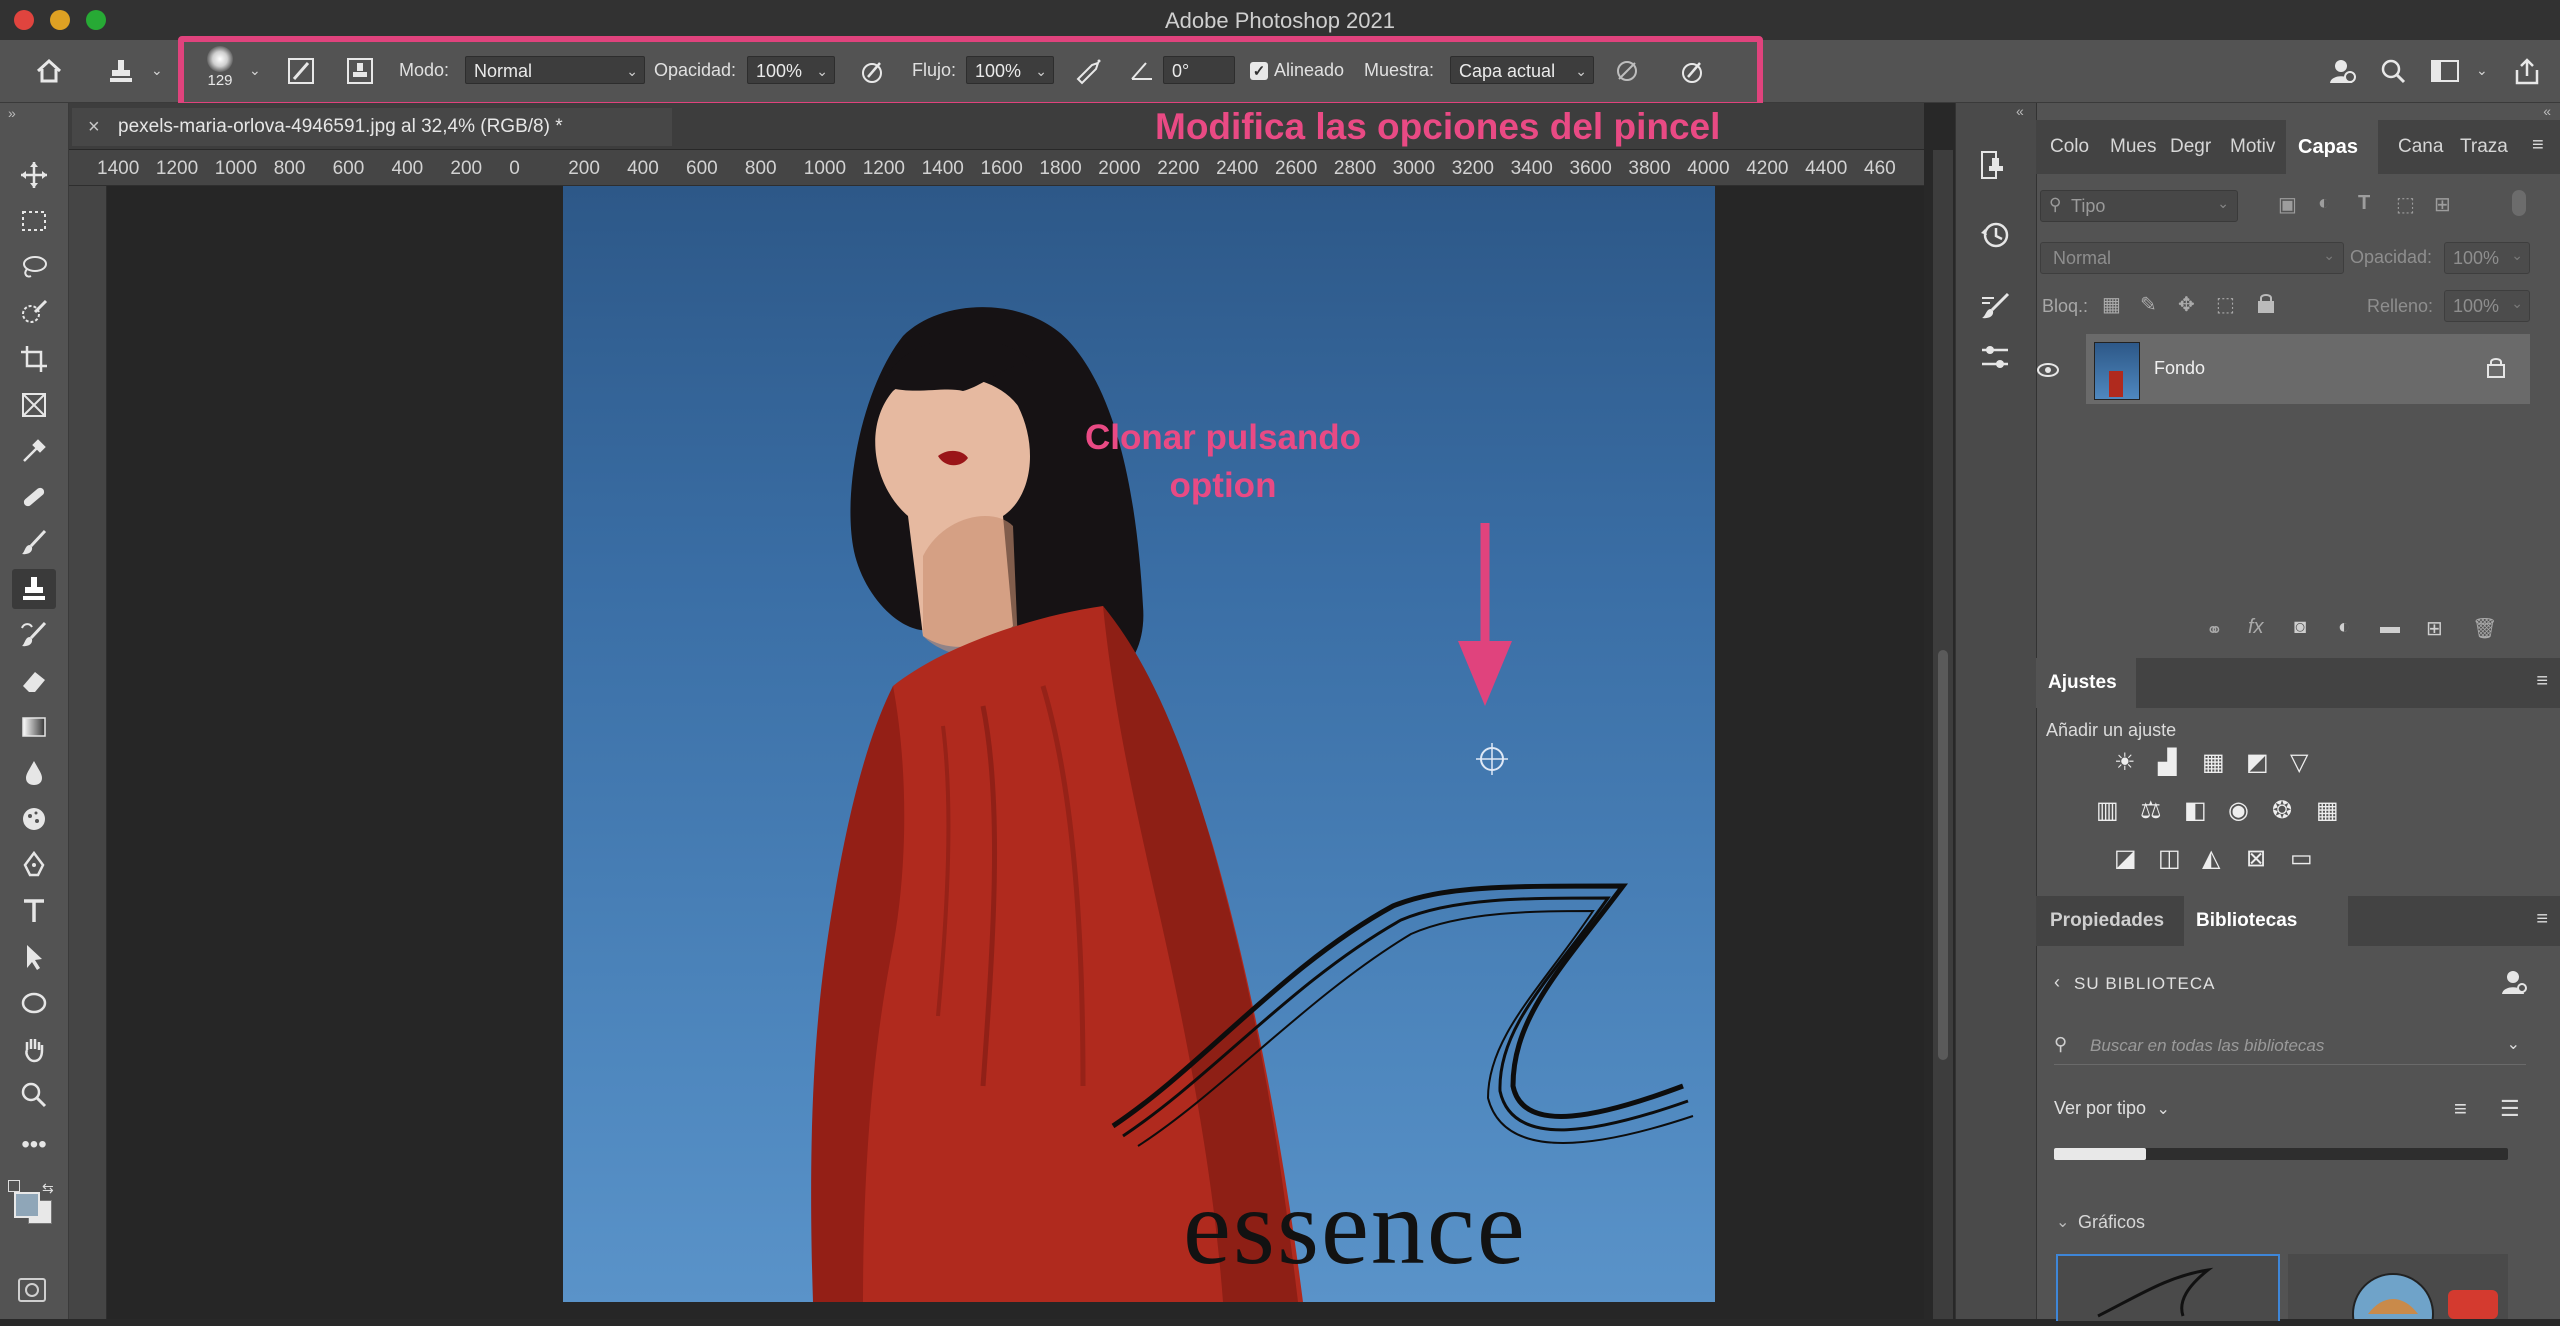 This screenshot has height=1326, width=2560. Describe the element at coordinates (34, 221) in the screenshot. I see `marquee-tool-icon` at that location.